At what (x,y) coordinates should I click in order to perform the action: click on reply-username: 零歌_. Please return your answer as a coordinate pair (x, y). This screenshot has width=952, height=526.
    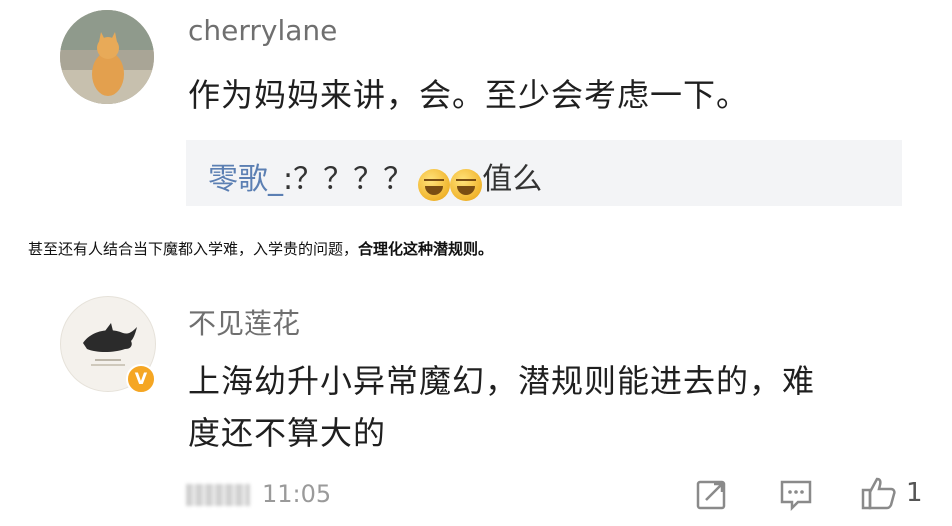
    Looking at the image, I should click on (245, 179).